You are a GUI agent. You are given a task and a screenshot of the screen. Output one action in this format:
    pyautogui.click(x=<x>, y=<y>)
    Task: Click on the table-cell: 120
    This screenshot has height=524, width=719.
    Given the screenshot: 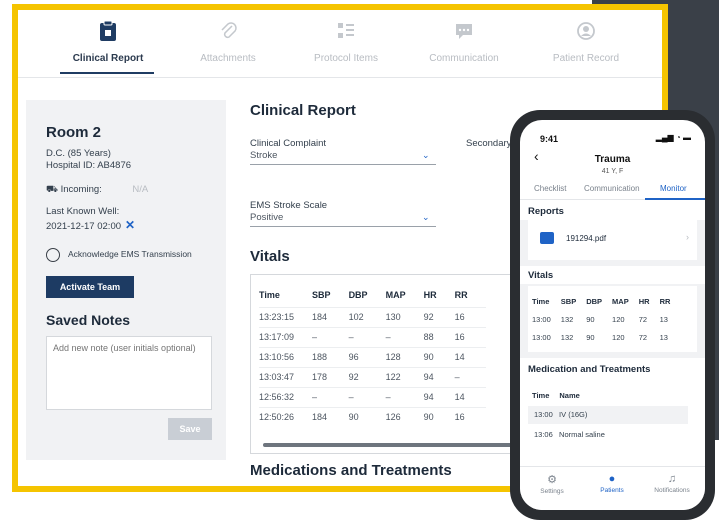 What is the action you would take?
    pyautogui.click(x=618, y=319)
    